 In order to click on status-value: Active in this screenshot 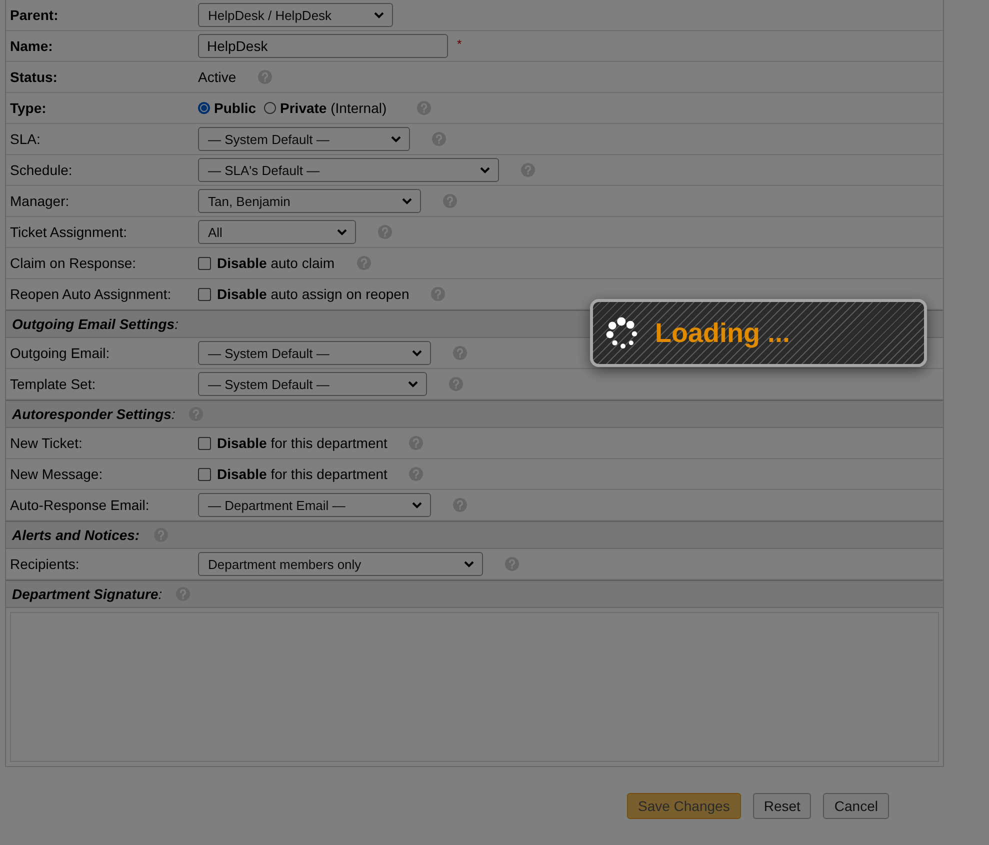, I will do `click(217, 77)`.